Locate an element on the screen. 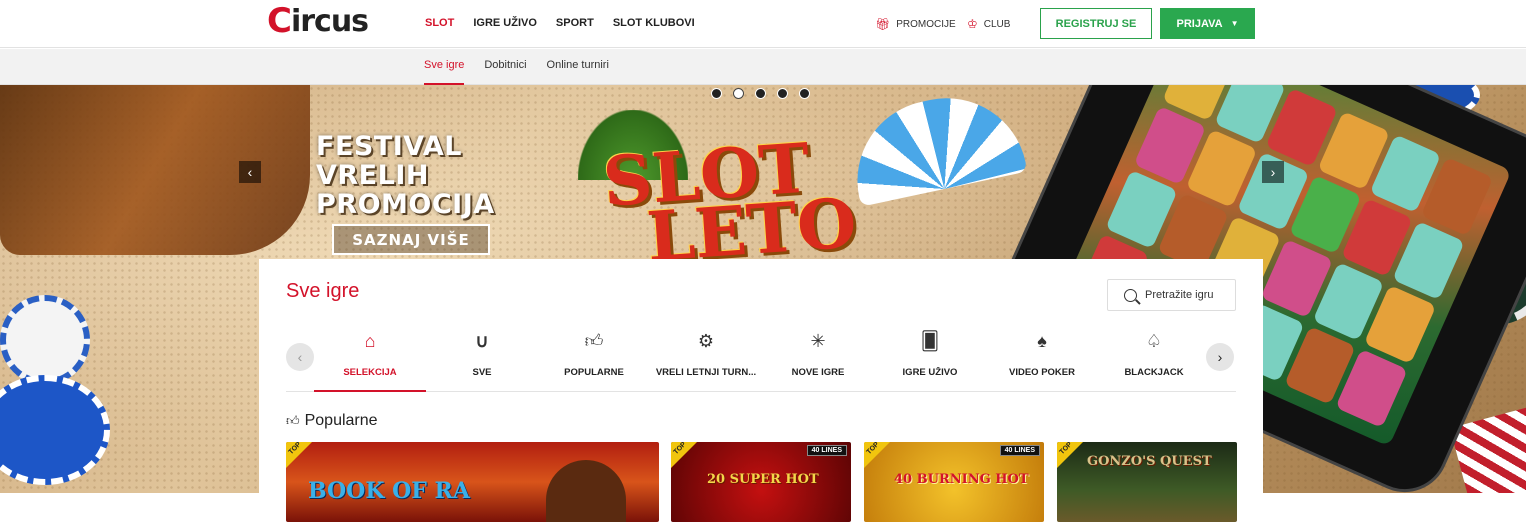 The width and height of the screenshot is (1526, 522). game-tile-40-burning-hot: TOP 40 LINES 40 BURNING HOT is located at coordinates (954, 482).